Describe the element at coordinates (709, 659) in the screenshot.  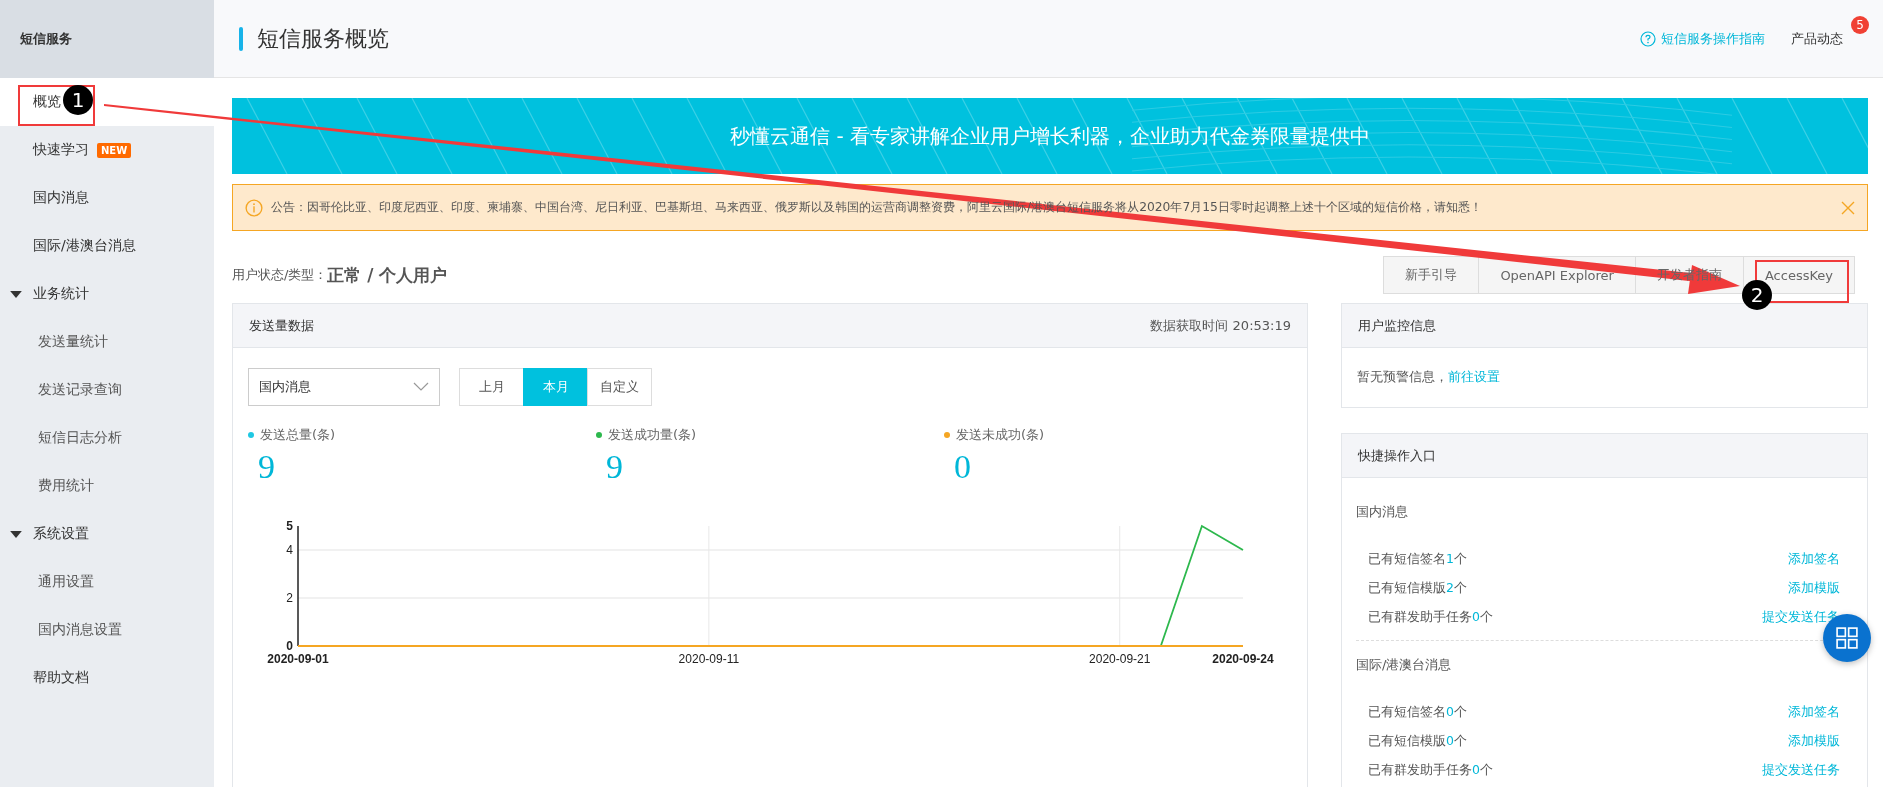
I see `x-tick-label: 2020-09-11` at that location.